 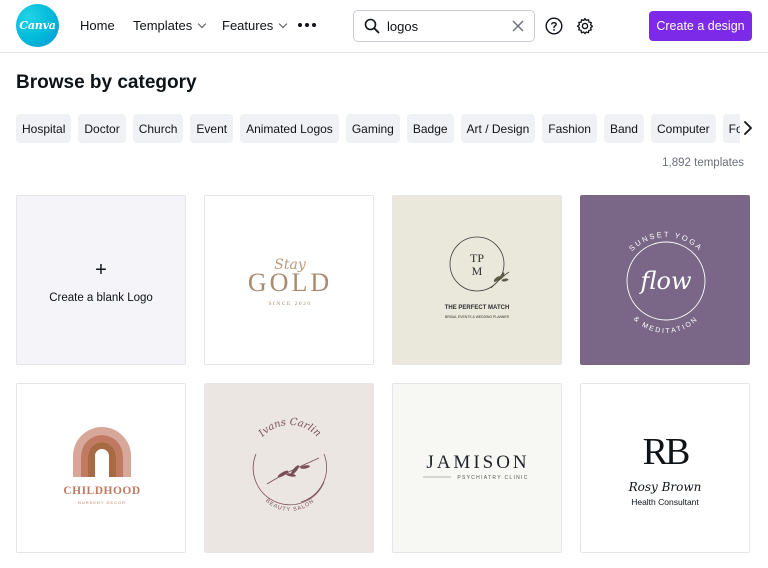 I want to click on search-input, so click(x=447, y=26).